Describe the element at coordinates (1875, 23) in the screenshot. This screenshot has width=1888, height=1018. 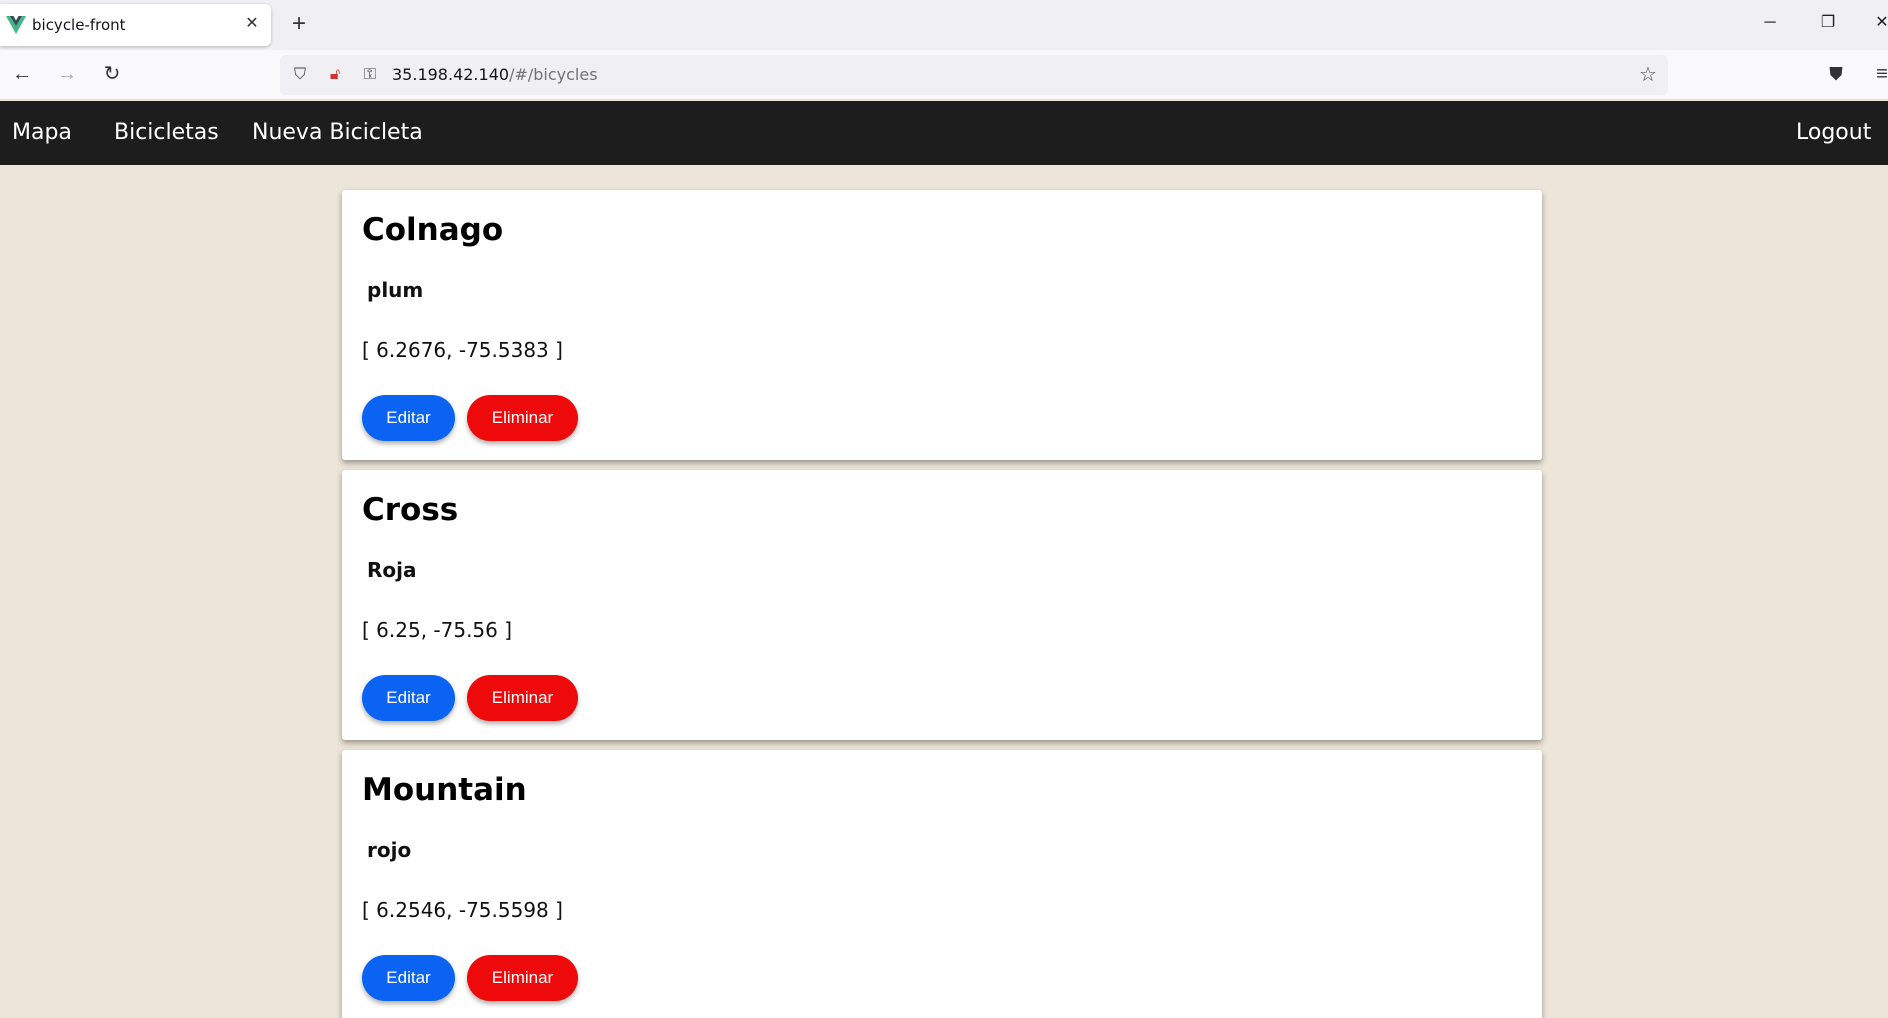
I see `window-close-icon: ✕` at that location.